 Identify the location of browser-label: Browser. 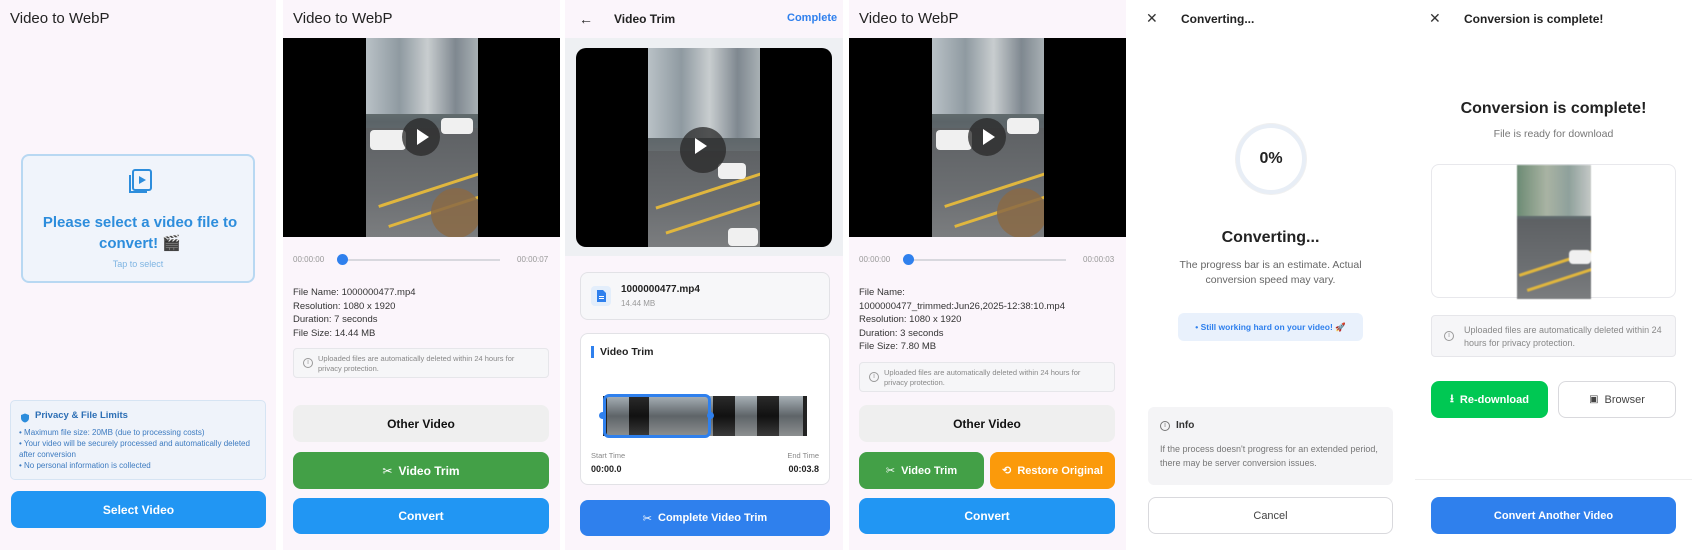
(1624, 399).